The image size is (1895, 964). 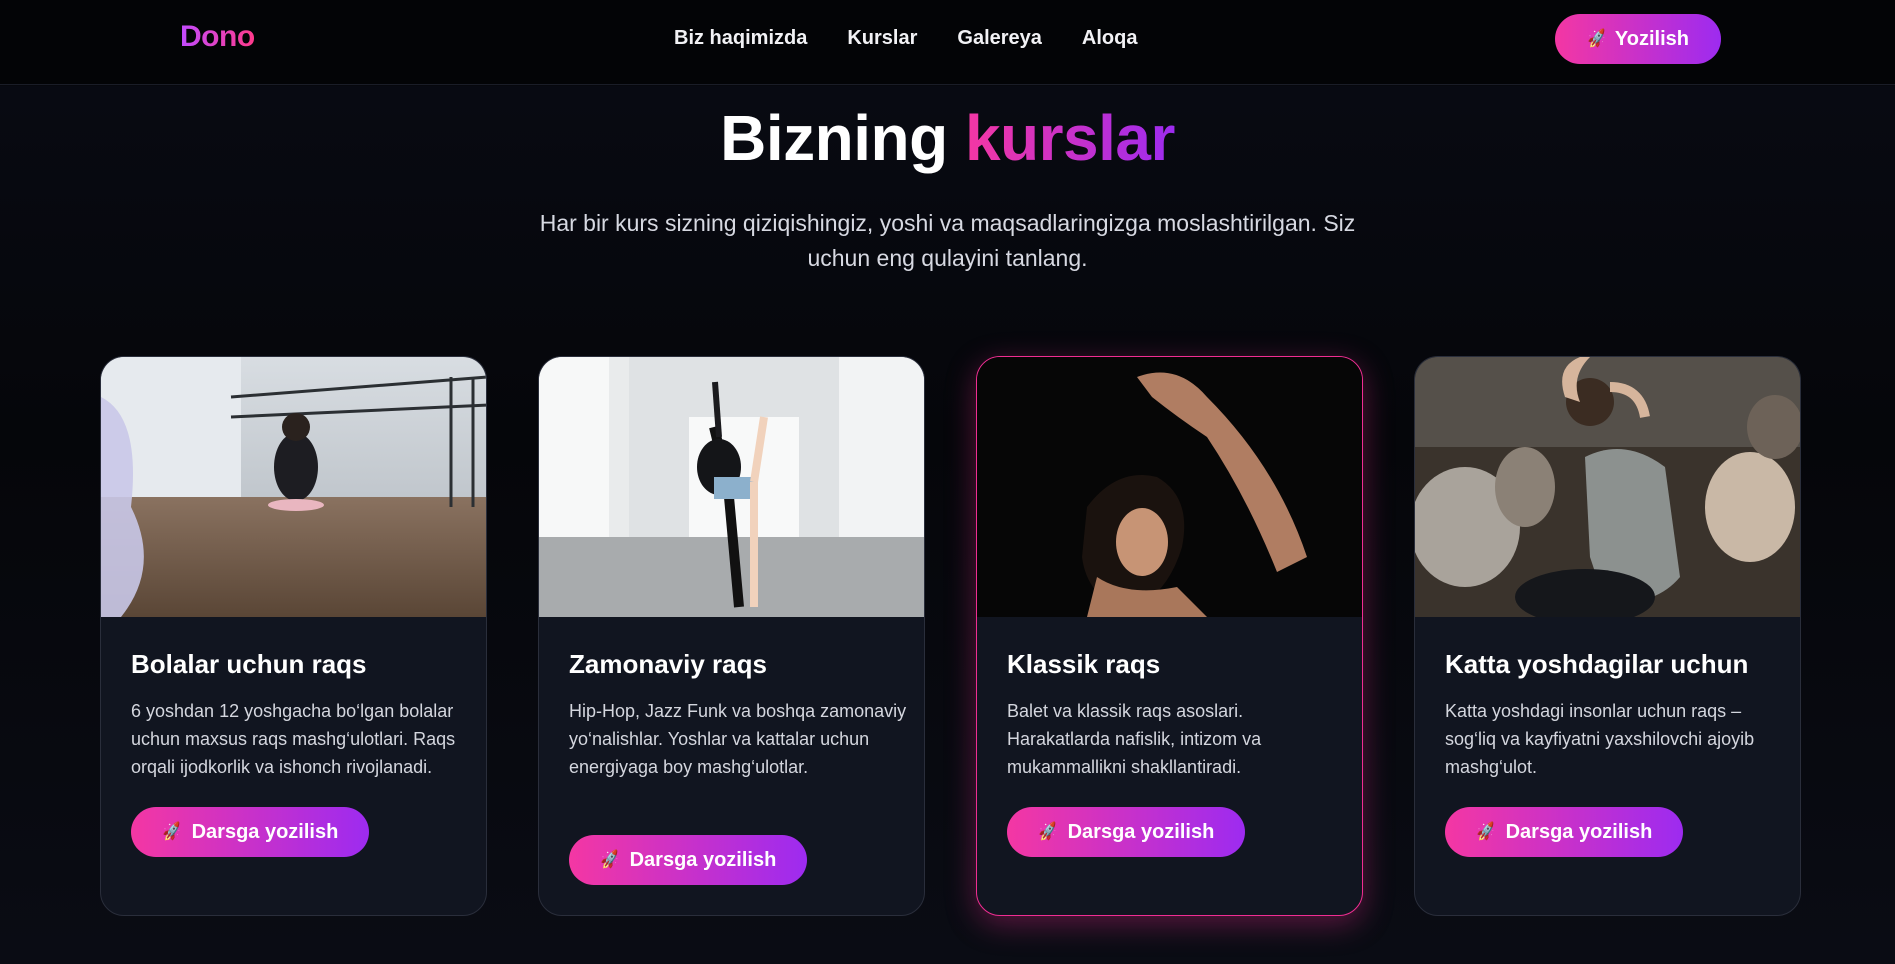 I want to click on enroll-button-kids: 🚀 Darsga yozilish, so click(x=250, y=832).